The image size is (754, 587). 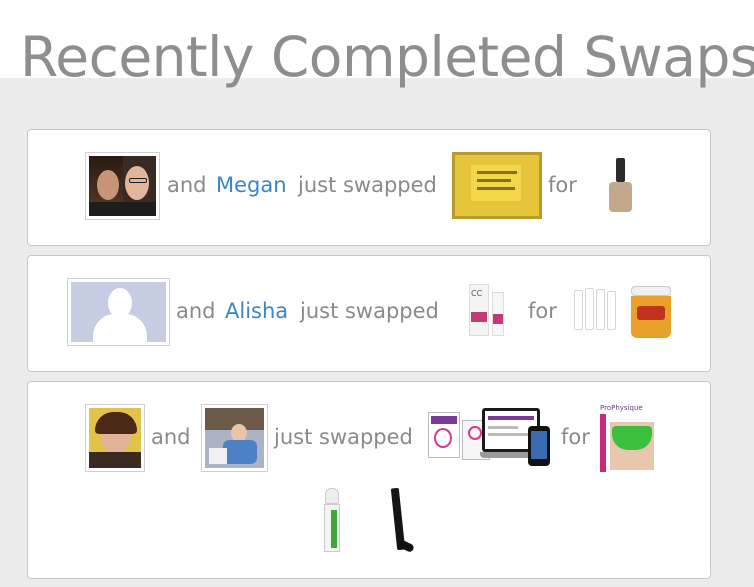 I want to click on black-eyeliner-pen, so click(x=398, y=521).